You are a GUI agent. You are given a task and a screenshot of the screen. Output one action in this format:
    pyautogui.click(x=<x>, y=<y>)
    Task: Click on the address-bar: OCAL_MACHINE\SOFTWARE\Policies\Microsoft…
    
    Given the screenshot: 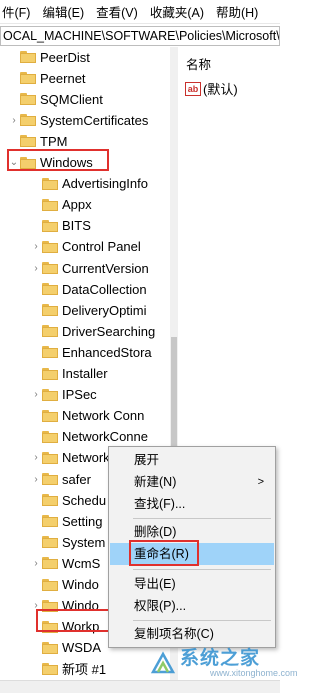 What is the action you would take?
    pyautogui.click(x=140, y=36)
    